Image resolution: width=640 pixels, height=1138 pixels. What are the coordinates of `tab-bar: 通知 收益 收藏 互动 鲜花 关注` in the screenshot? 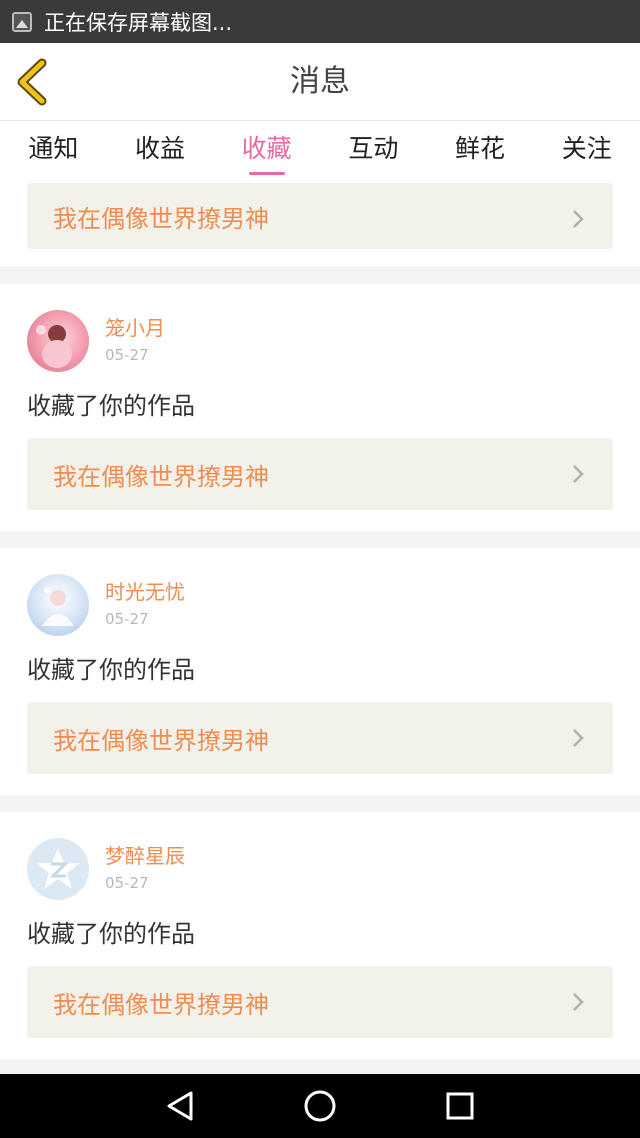 It's located at (320, 150).